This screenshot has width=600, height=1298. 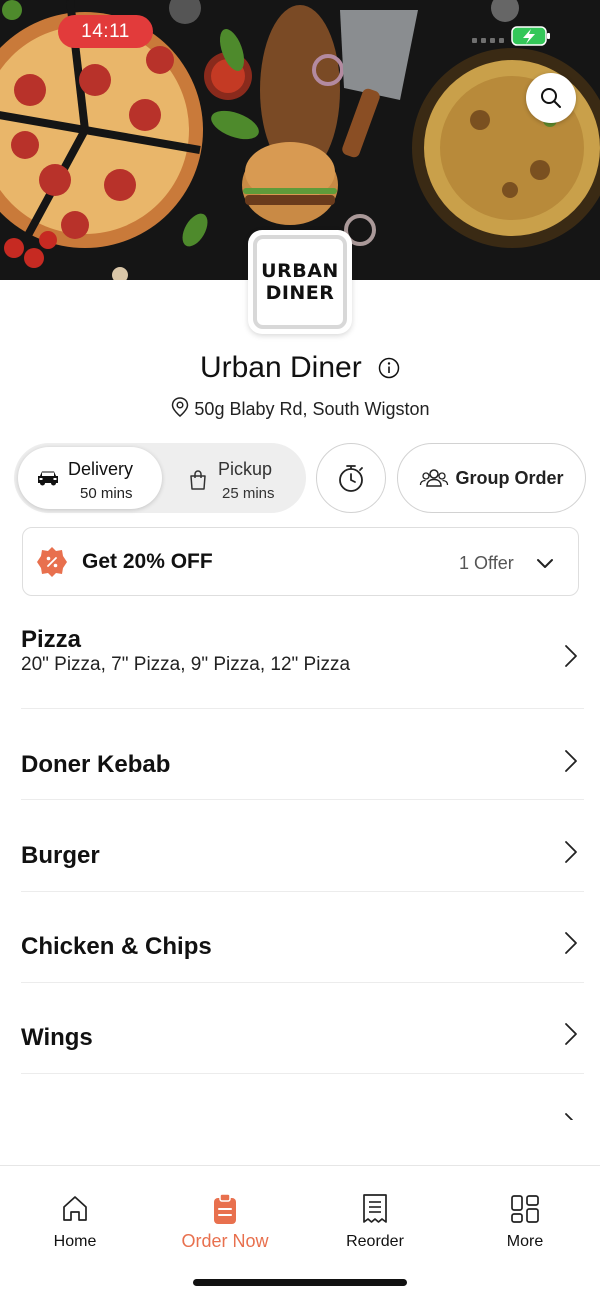 I want to click on restaurant-header: Urban Diner, so click(x=300, y=367).